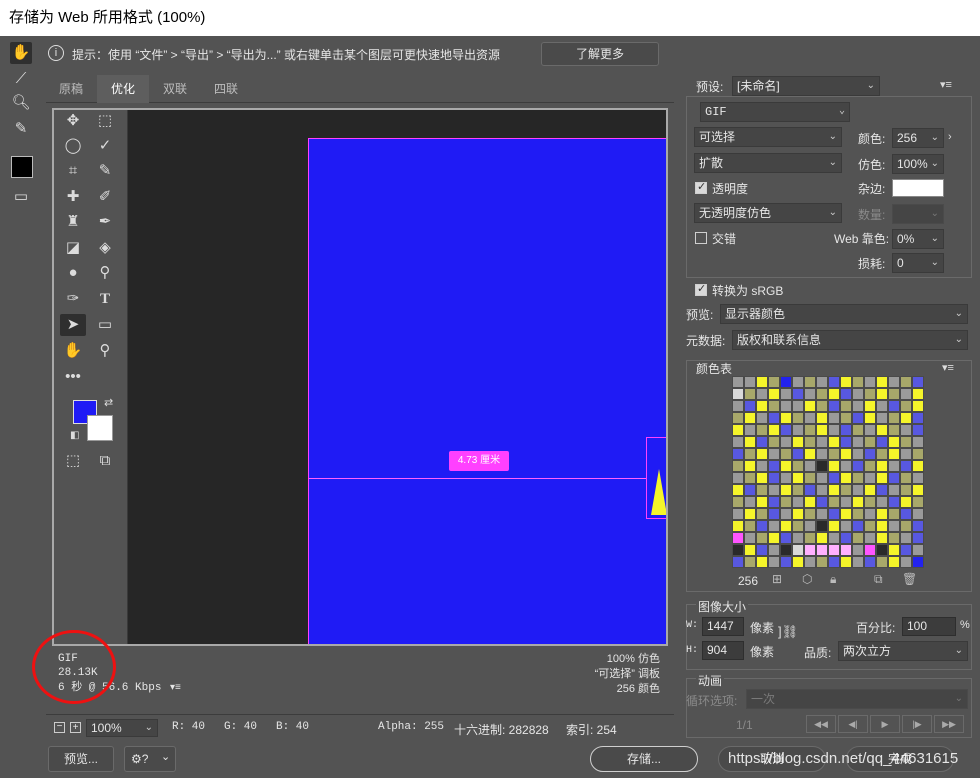  What do you see at coordinates (701, 187) in the screenshot?
I see `transparency-checkbox` at bounding box center [701, 187].